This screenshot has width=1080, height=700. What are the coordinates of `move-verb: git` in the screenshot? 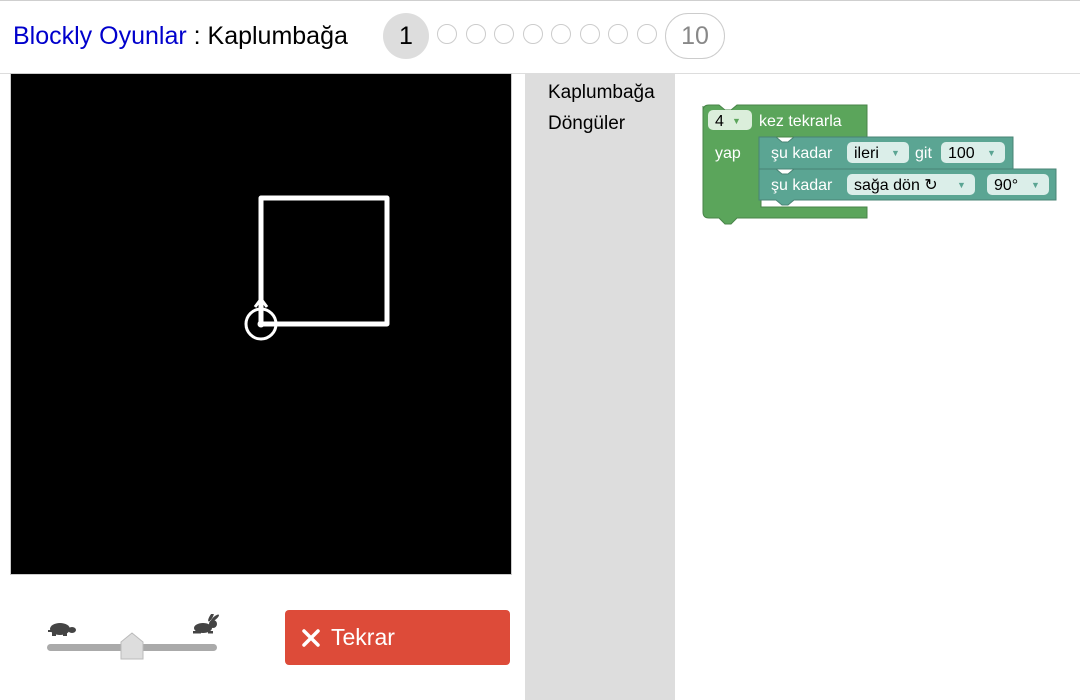 It's located at (923, 153).